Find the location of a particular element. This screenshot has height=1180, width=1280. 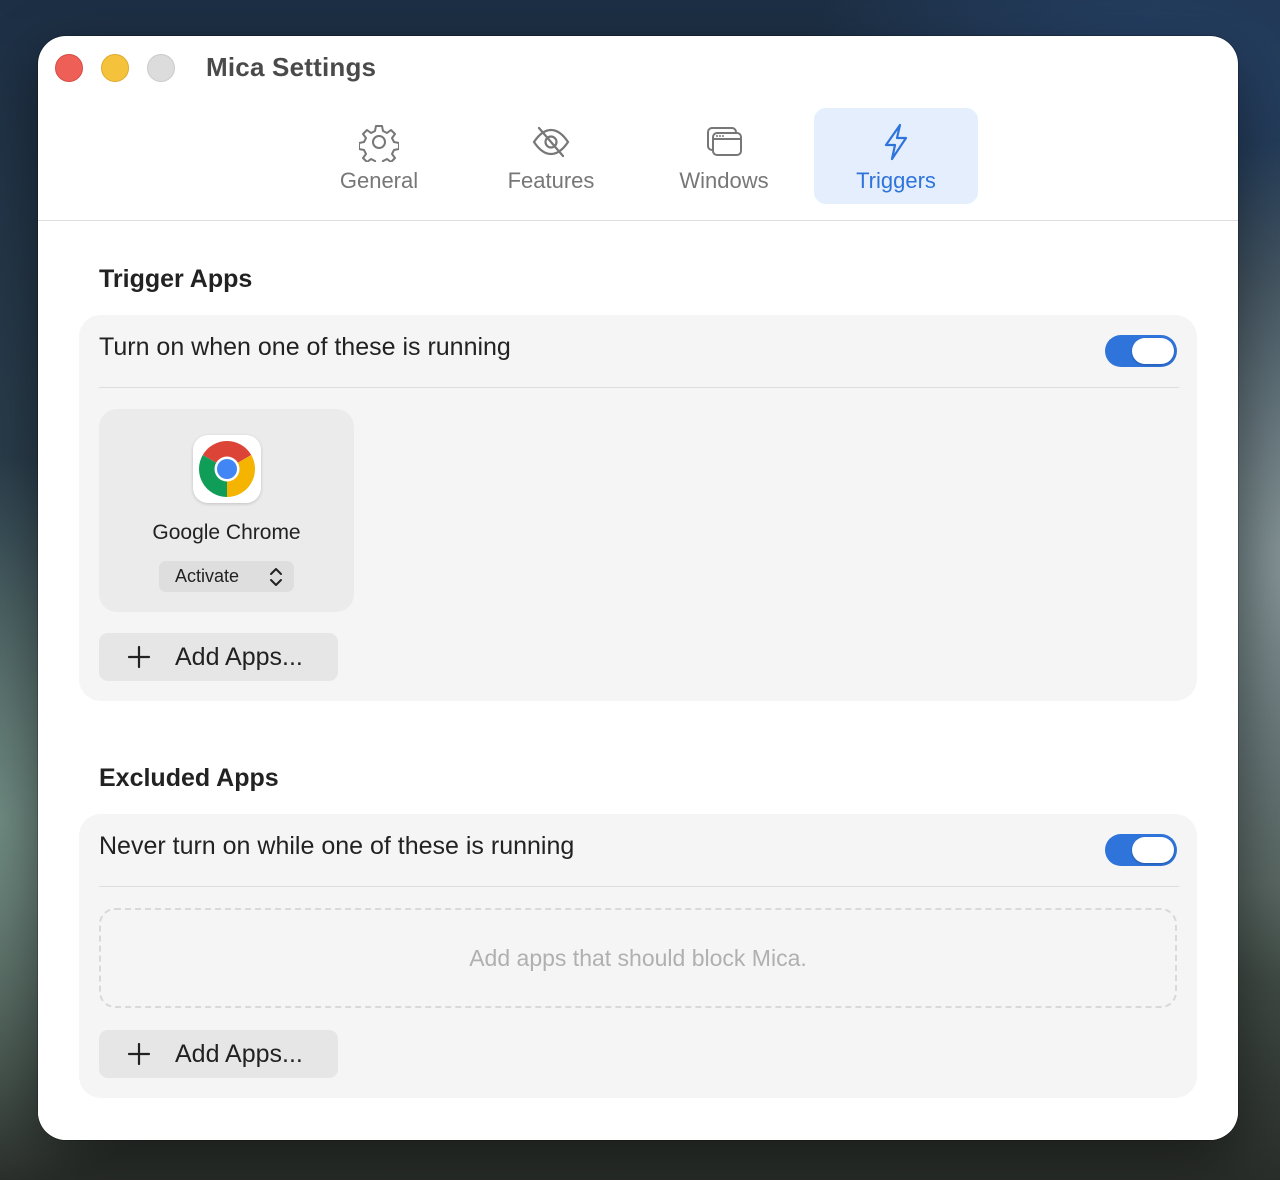

settings-toolbar: General Features Windows Triggers is located at coordinates (638, 164).